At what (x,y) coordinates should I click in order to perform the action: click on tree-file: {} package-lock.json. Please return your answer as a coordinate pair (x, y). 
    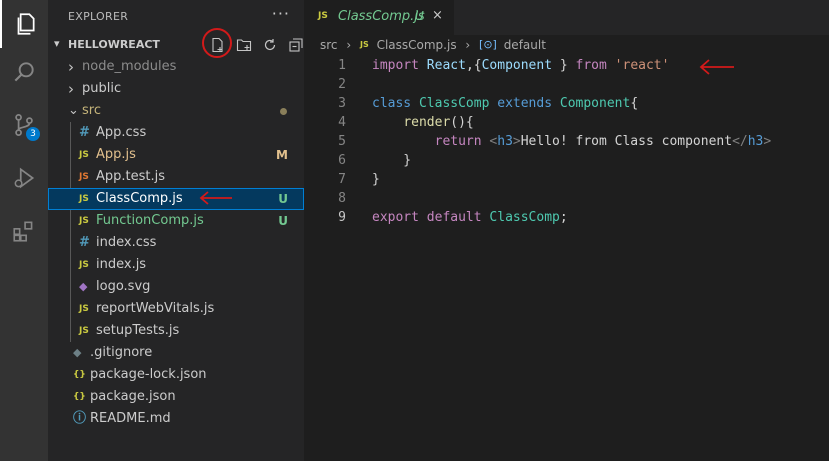
    Looking at the image, I should click on (176, 375).